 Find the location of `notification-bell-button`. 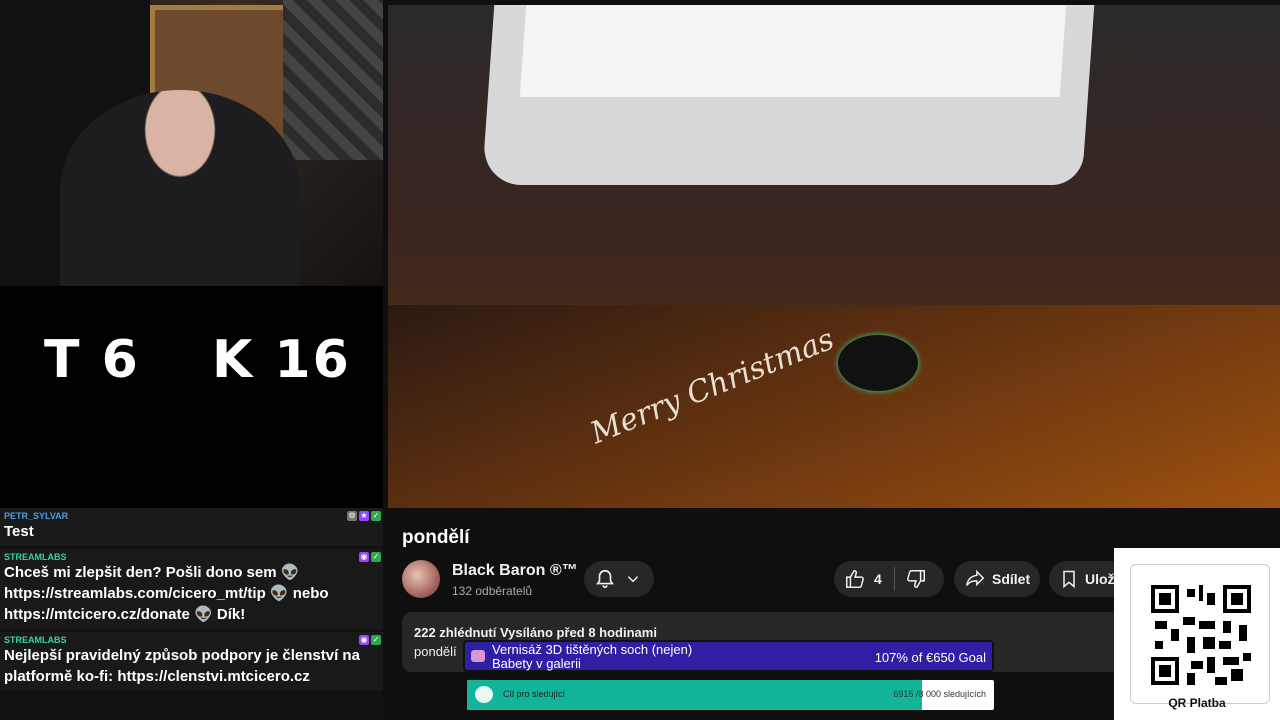

notification-bell-button is located at coordinates (619, 579).